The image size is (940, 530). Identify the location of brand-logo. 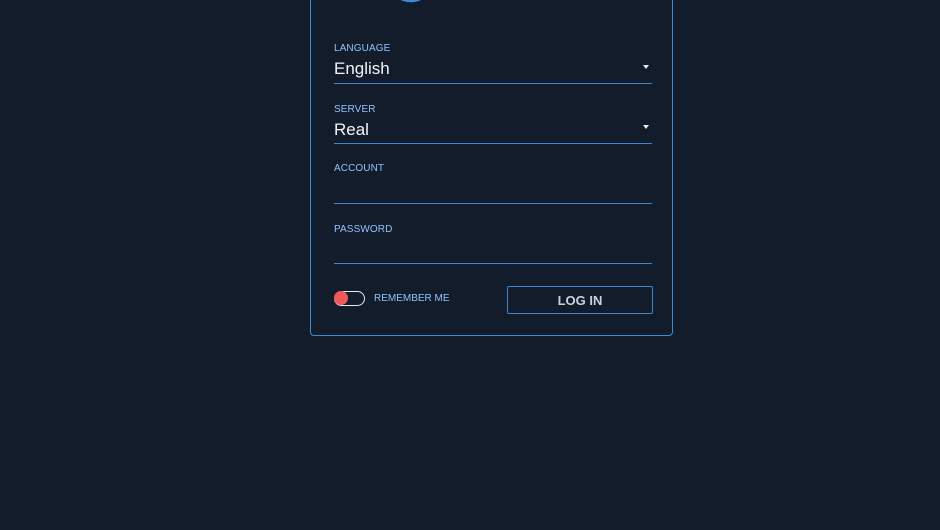
(411, 1).